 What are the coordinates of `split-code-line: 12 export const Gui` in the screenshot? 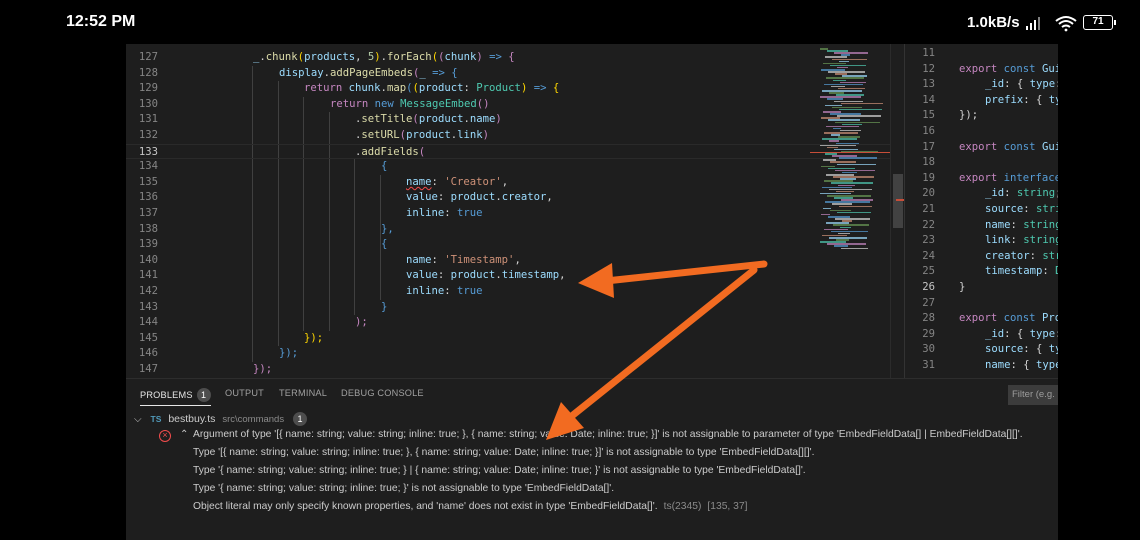 It's located at (981, 70).